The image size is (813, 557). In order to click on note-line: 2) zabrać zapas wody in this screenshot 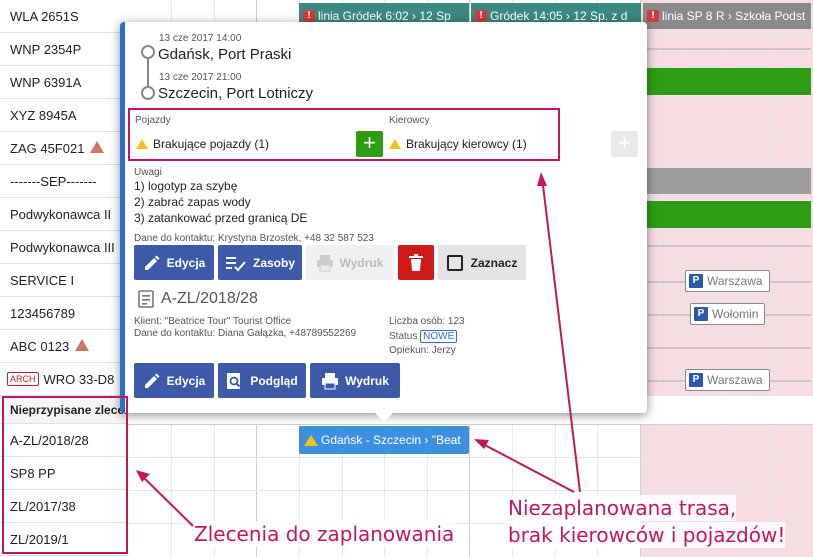, I will do `click(192, 202)`.